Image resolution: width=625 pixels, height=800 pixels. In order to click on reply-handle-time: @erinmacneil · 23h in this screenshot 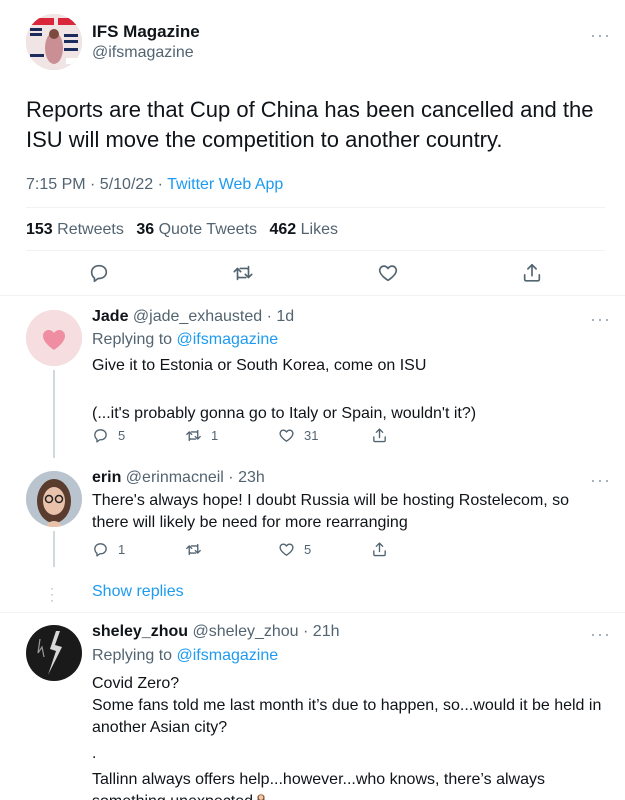, I will do `click(195, 477)`.